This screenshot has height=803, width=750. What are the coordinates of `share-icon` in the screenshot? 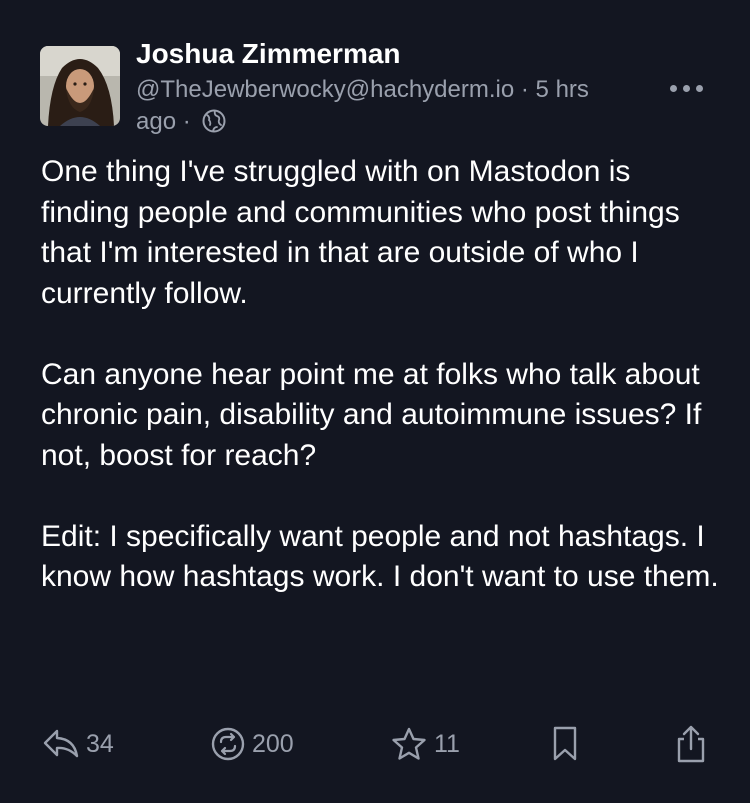 It's located at (691, 744).